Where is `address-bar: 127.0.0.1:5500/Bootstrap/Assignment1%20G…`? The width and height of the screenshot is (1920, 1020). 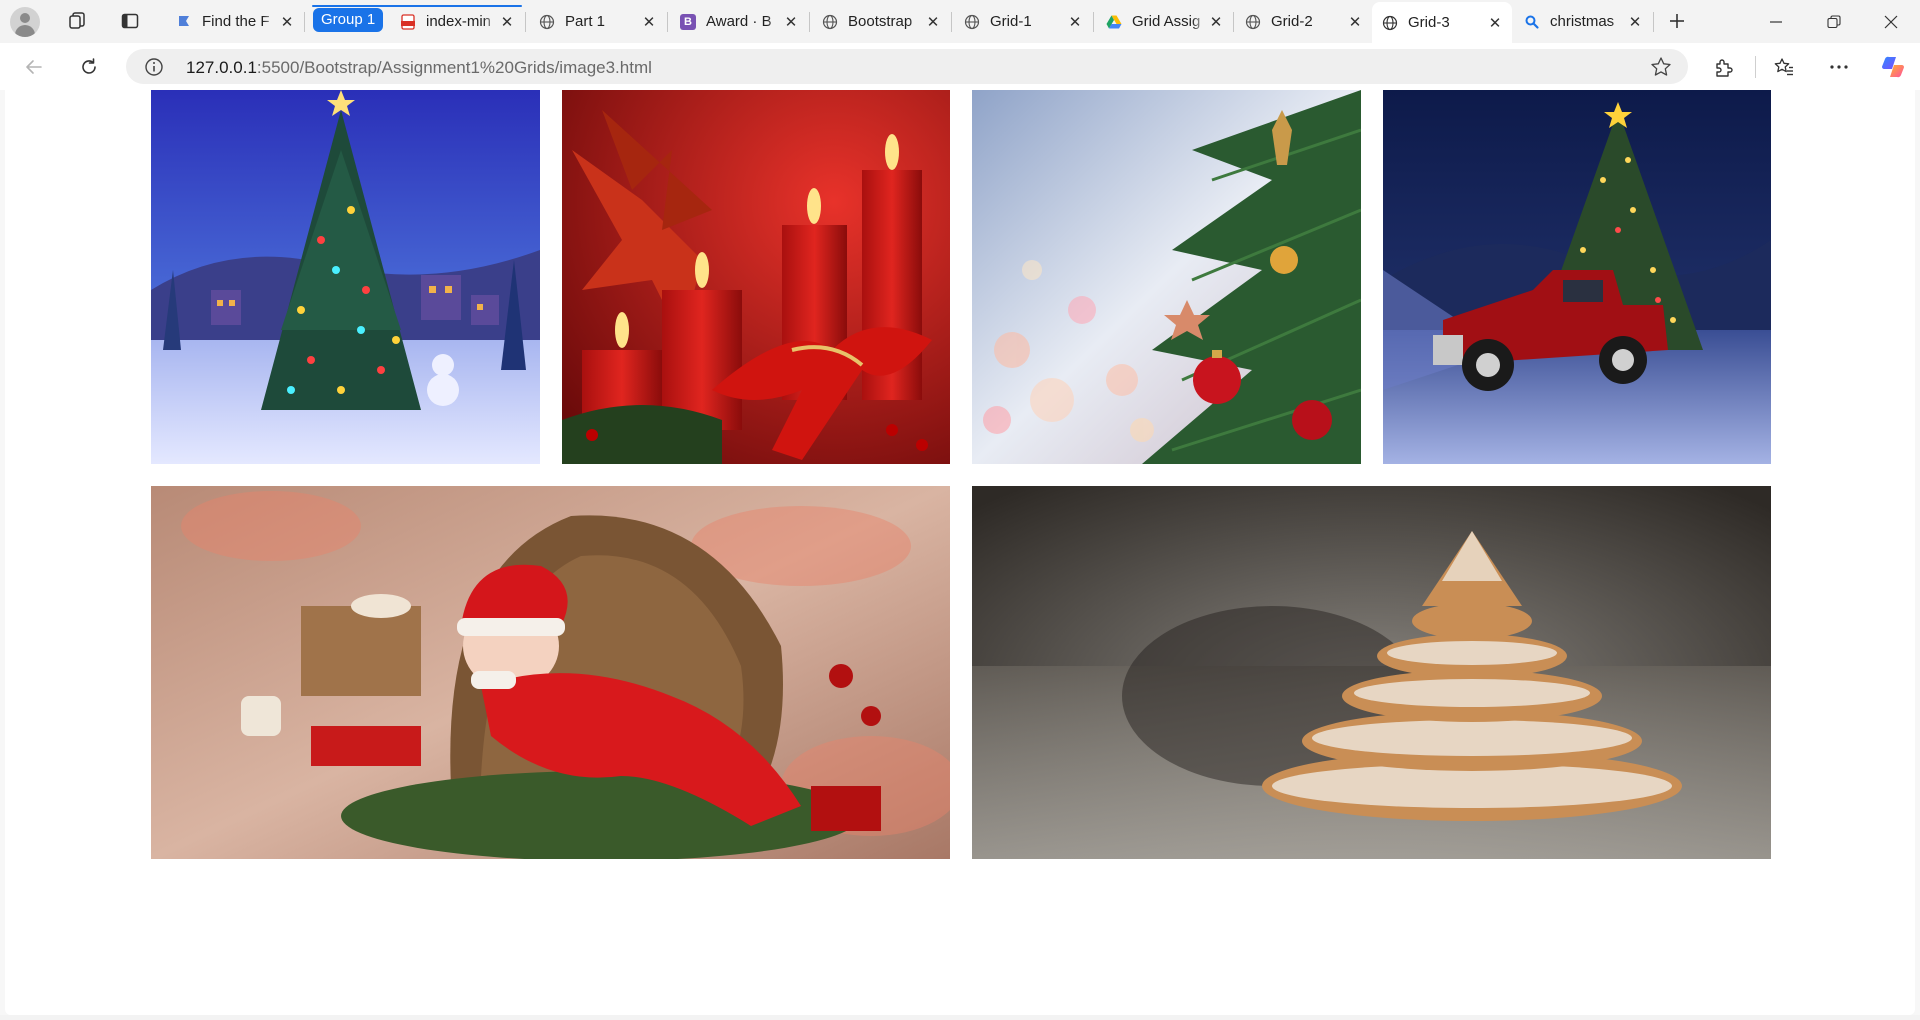 address-bar: 127.0.0.1:5500/Bootstrap/Assignment1%20G… is located at coordinates (907, 66).